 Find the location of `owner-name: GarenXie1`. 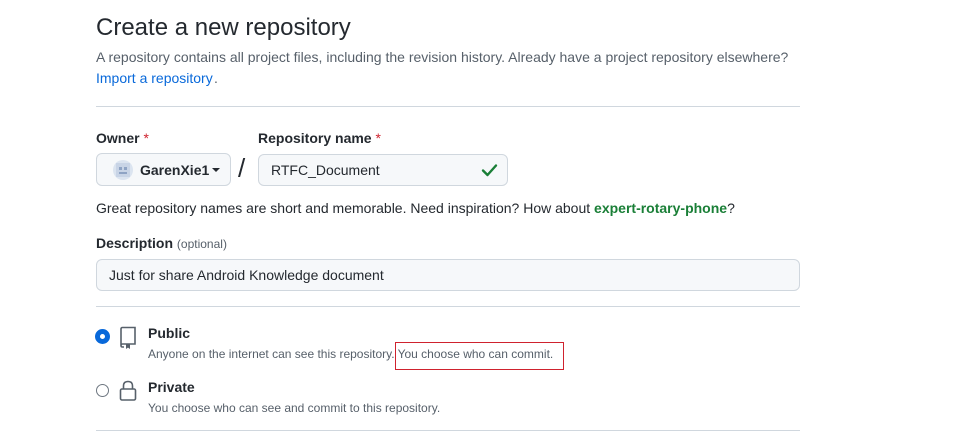

owner-name: GarenXie1 is located at coordinates (175, 169).